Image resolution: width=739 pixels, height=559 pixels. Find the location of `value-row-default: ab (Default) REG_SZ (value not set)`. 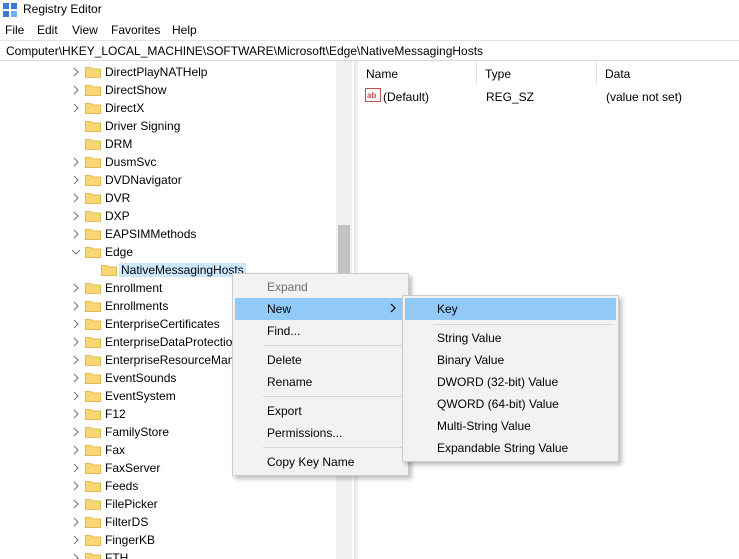

value-row-default: ab (Default) REG_SZ (value not set) is located at coordinates (548, 97).